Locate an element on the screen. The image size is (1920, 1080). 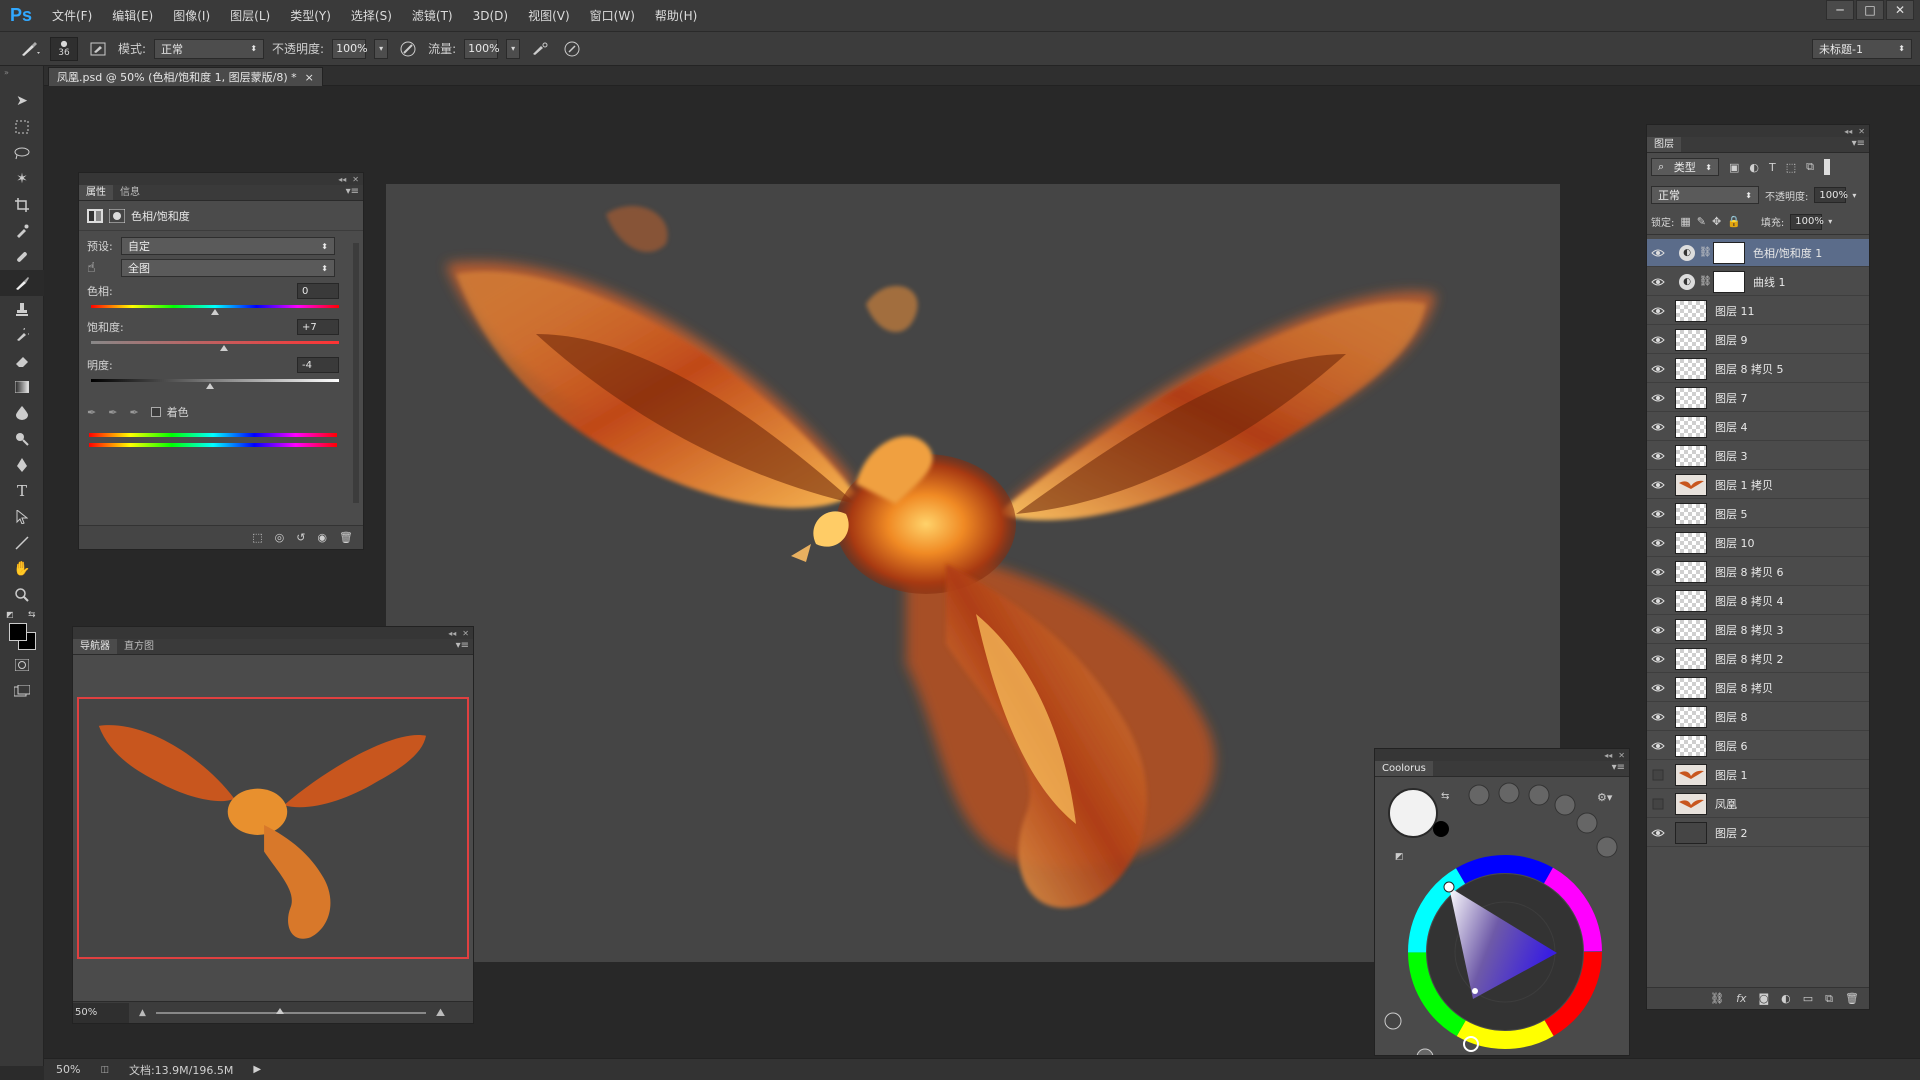
layer-row: 图层 4 is located at coordinates (1758, 427).